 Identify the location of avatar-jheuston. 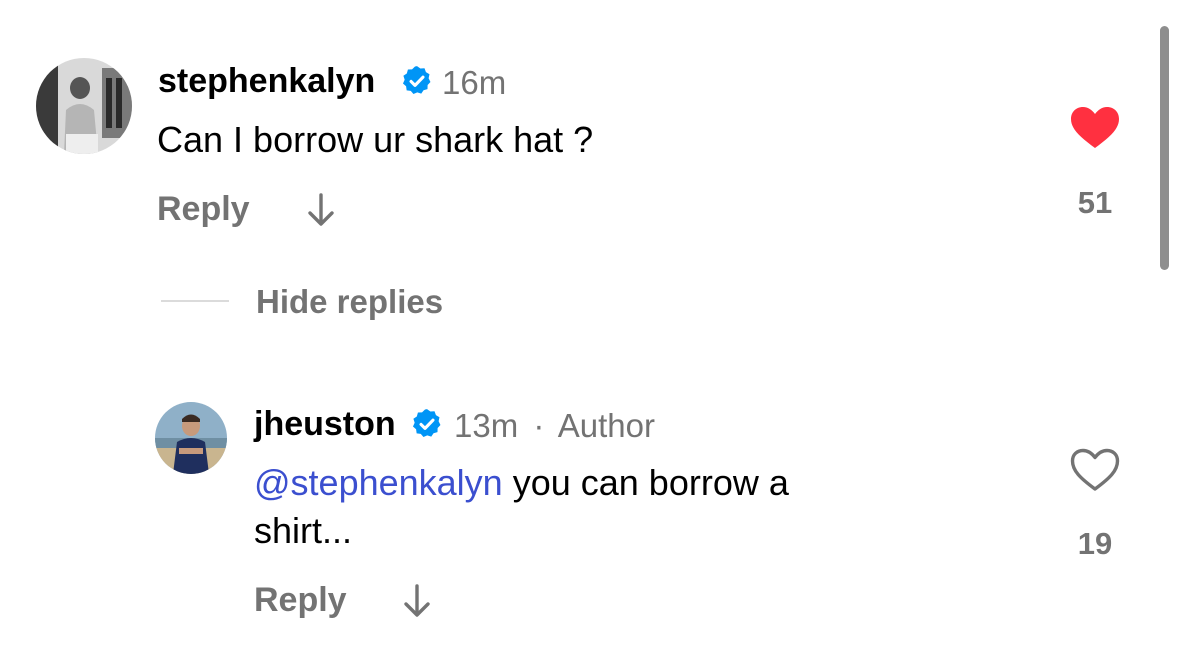
(191, 438).